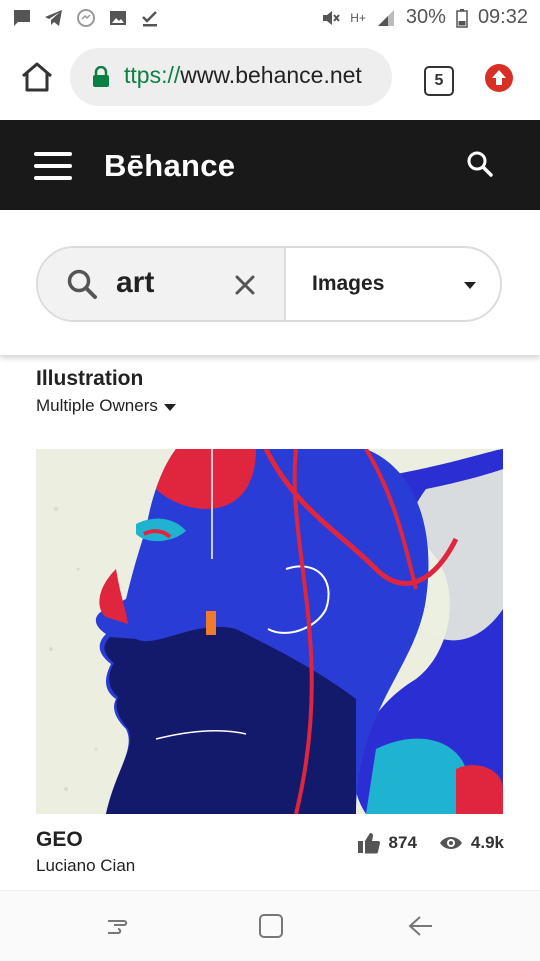  I want to click on search-type-label: Images, so click(348, 283).